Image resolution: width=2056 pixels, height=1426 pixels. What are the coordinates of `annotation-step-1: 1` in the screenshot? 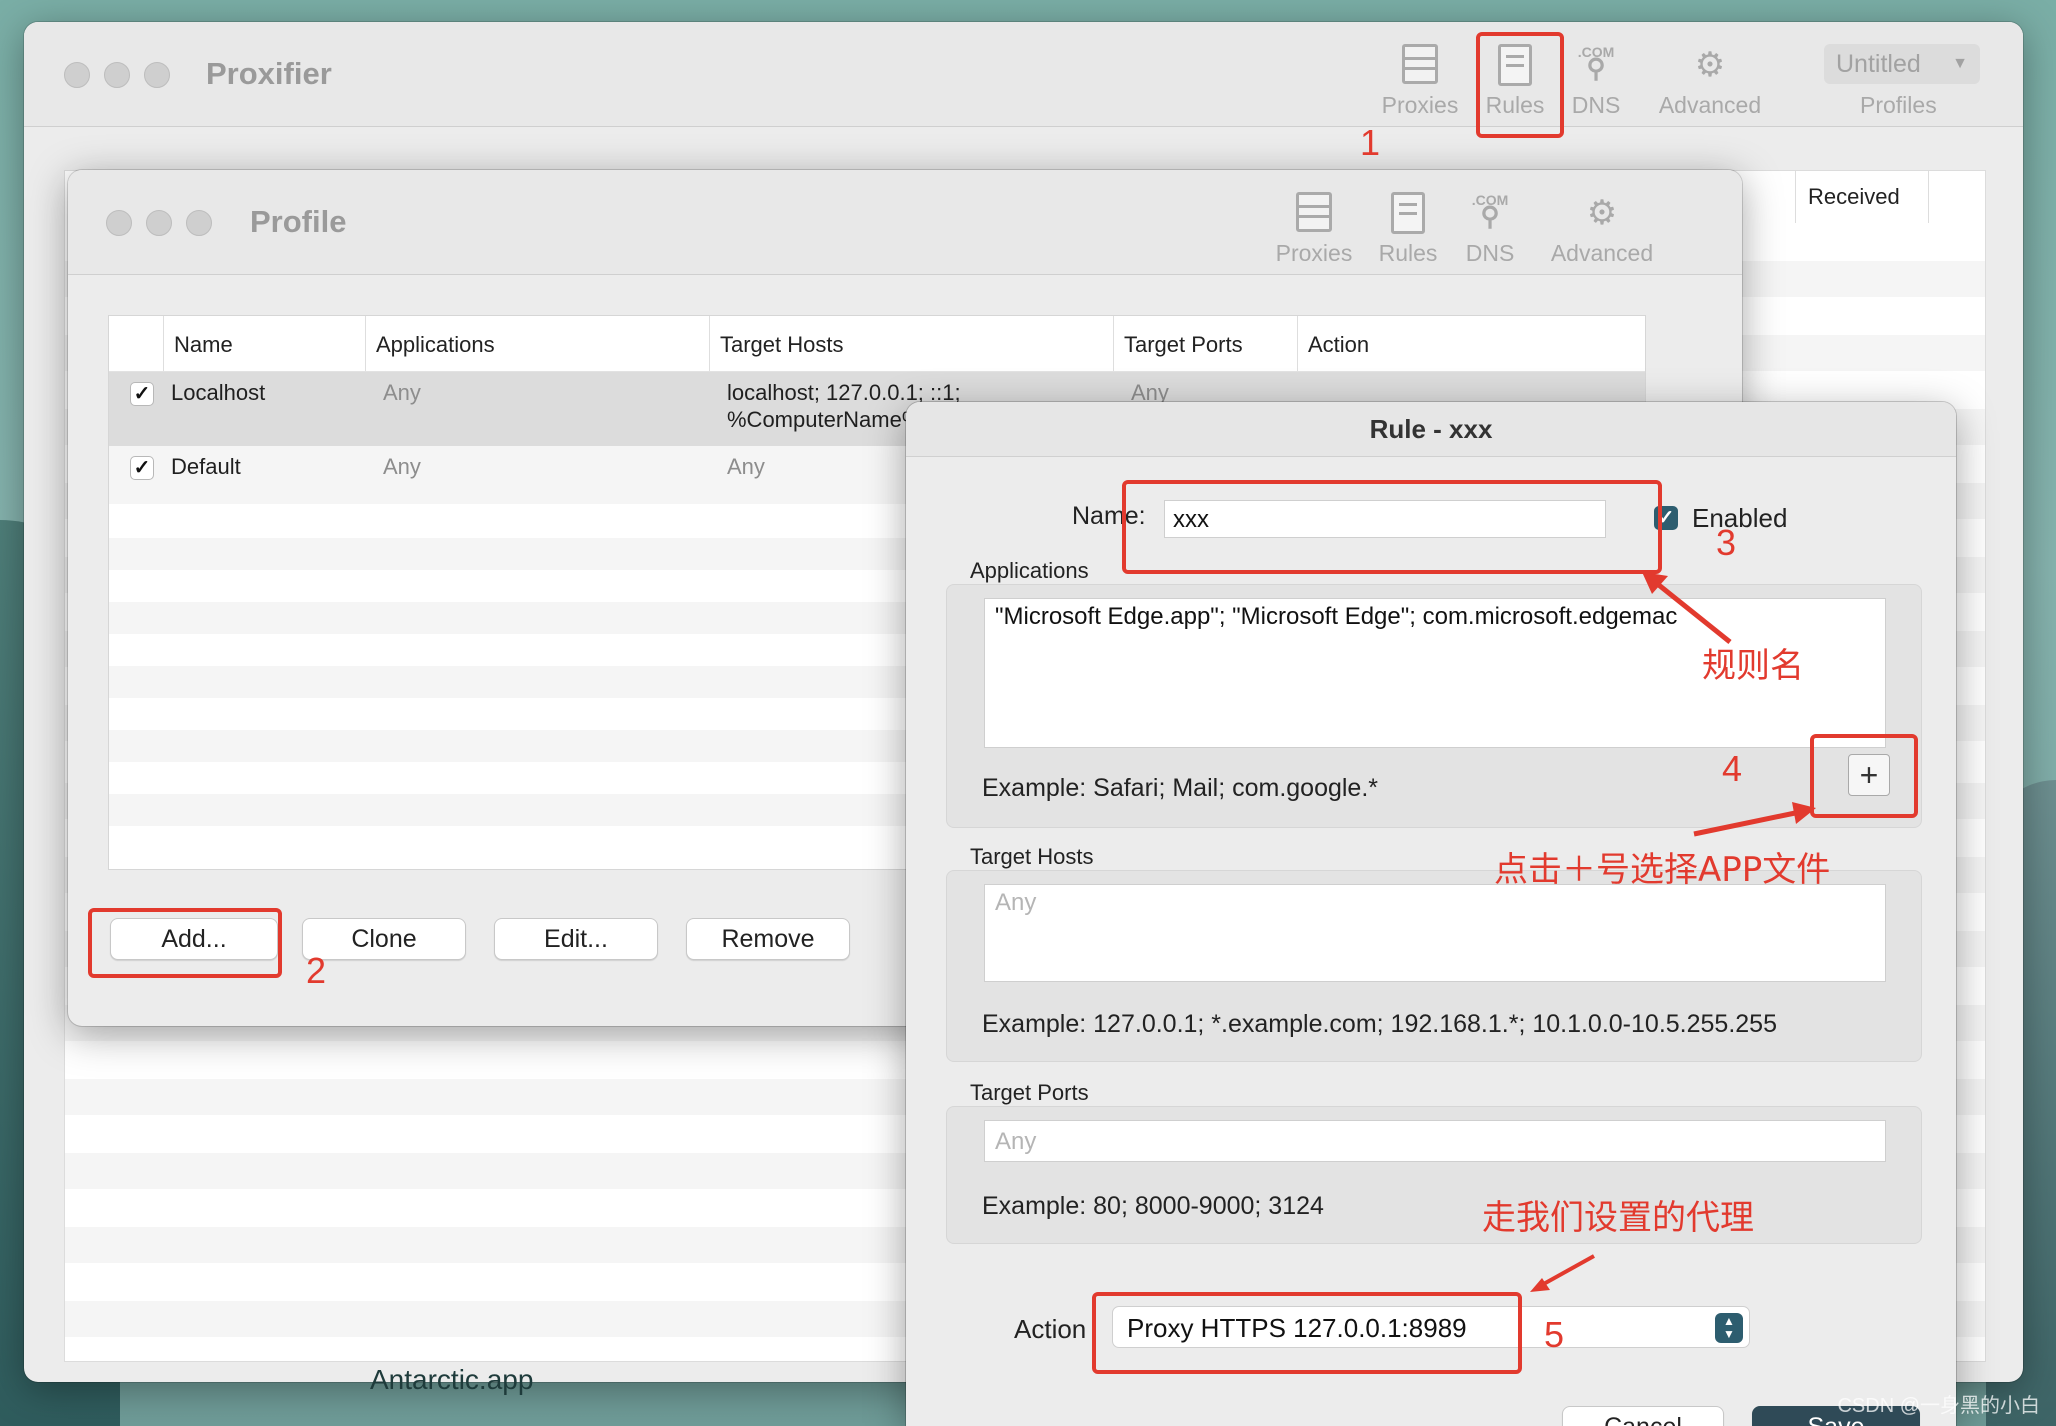 It's located at (1370, 142).